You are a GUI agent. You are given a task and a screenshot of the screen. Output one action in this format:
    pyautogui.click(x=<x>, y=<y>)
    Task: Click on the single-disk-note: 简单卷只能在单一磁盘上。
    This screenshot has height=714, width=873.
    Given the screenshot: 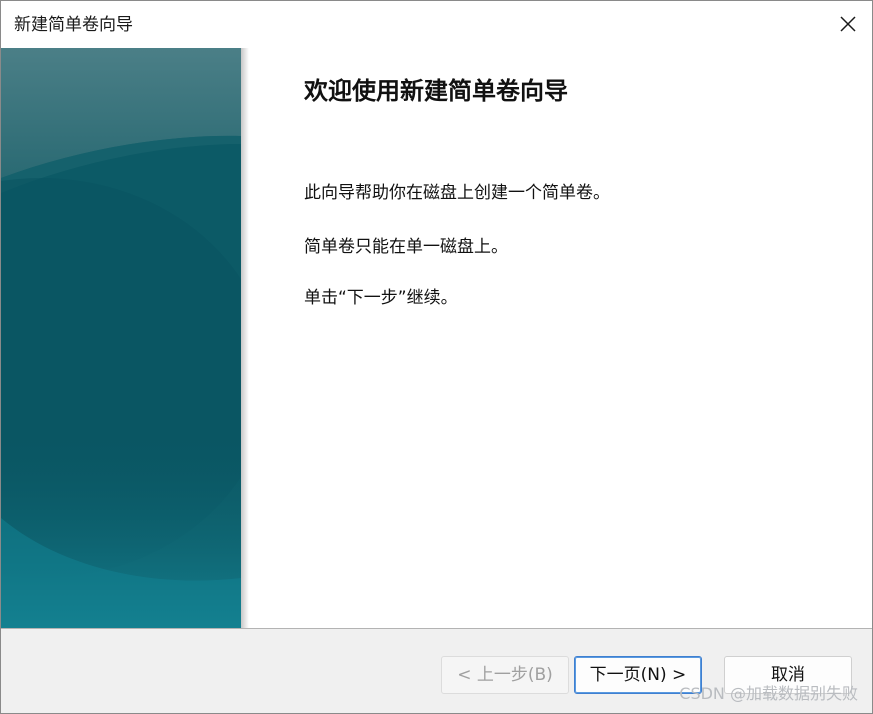 What is the action you would take?
    pyautogui.click(x=406, y=247)
    